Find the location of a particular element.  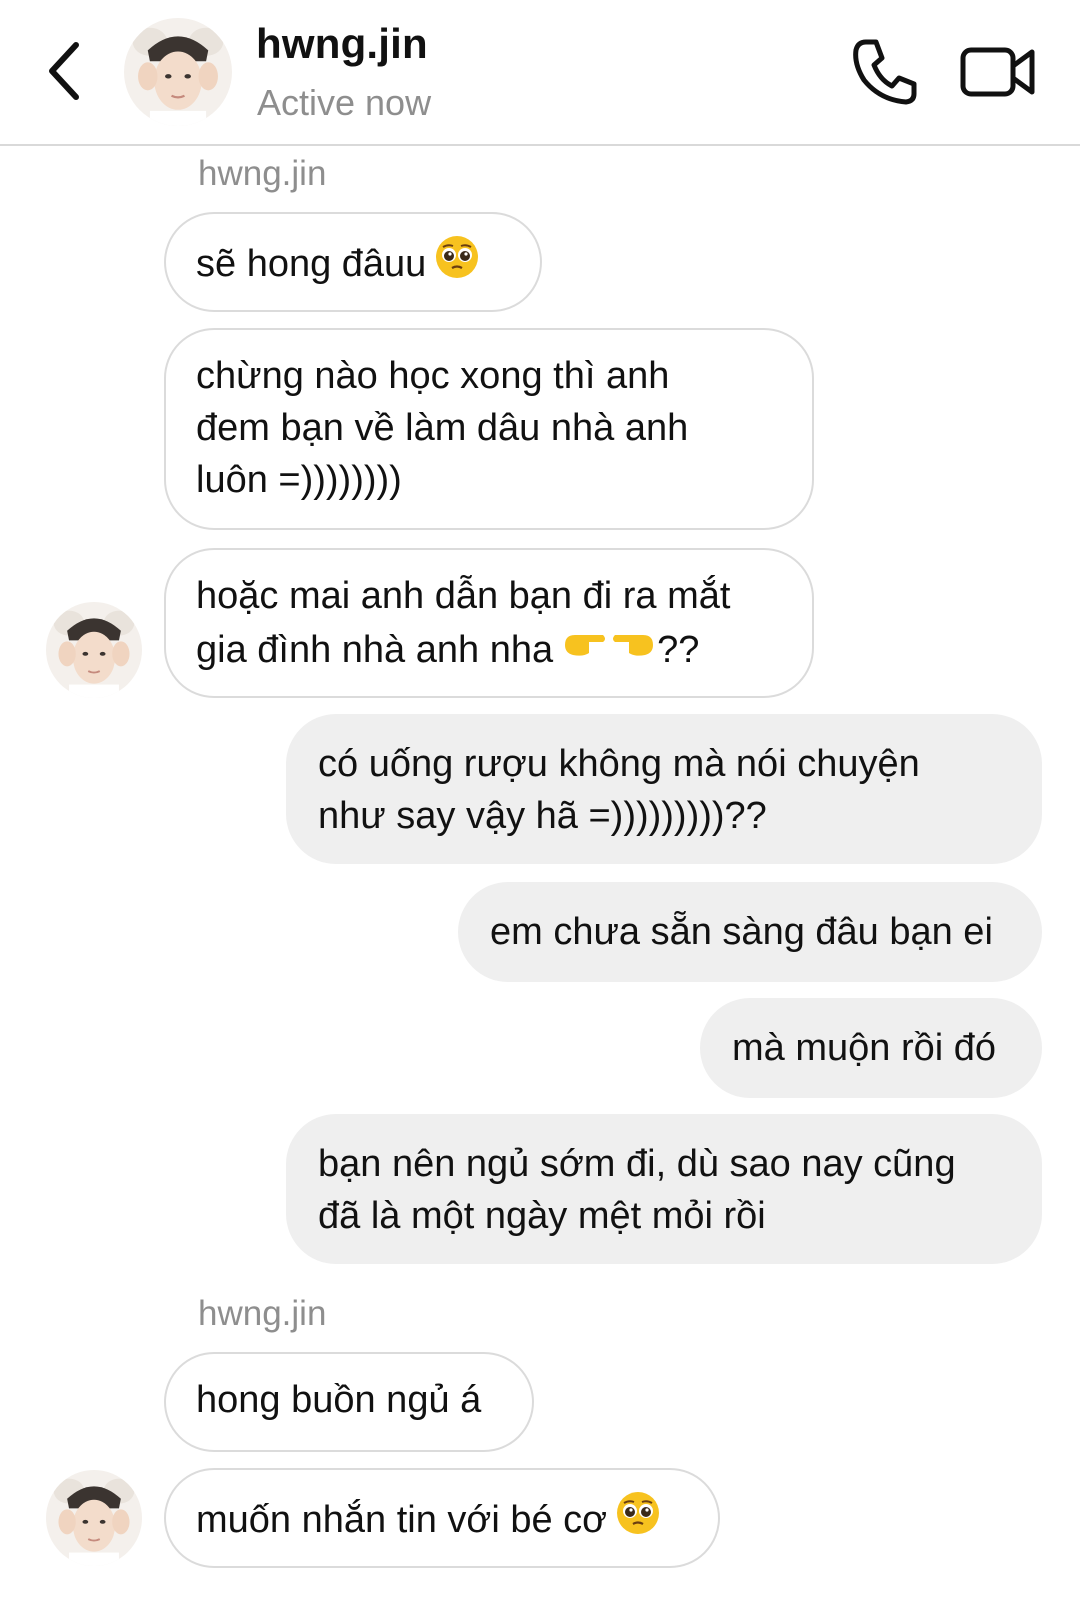

video-call-button is located at coordinates (998, 72).